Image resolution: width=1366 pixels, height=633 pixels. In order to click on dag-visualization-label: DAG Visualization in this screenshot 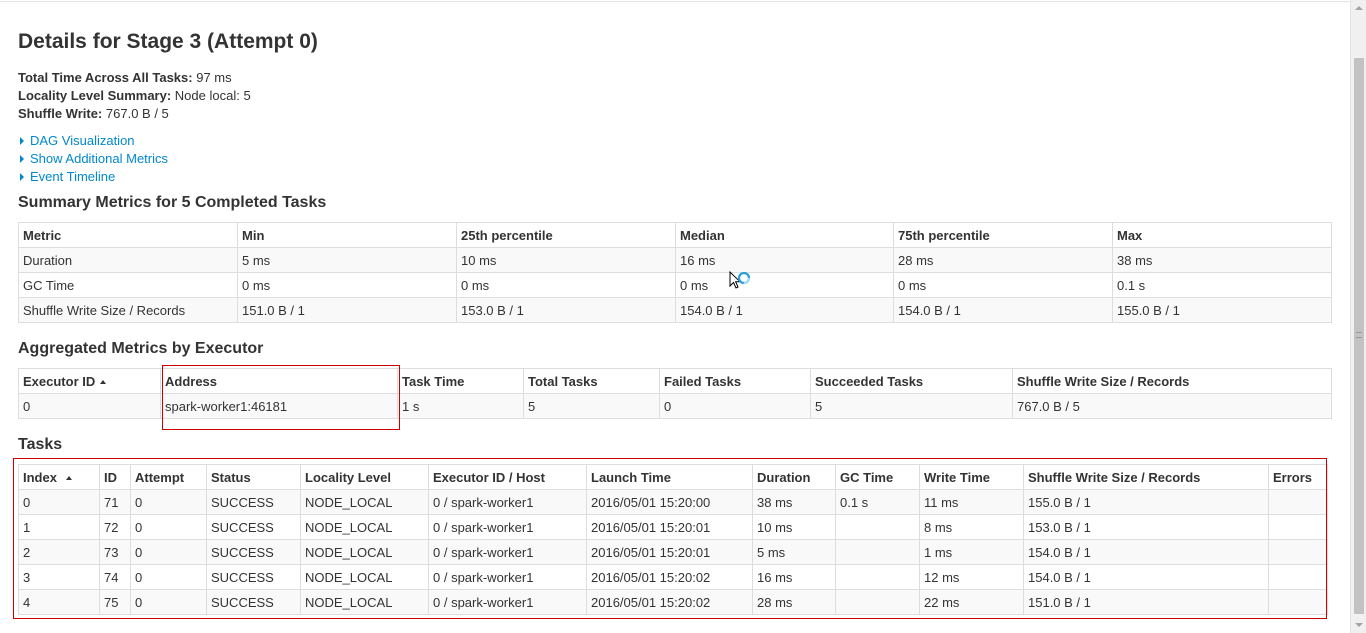, I will do `click(82, 140)`.